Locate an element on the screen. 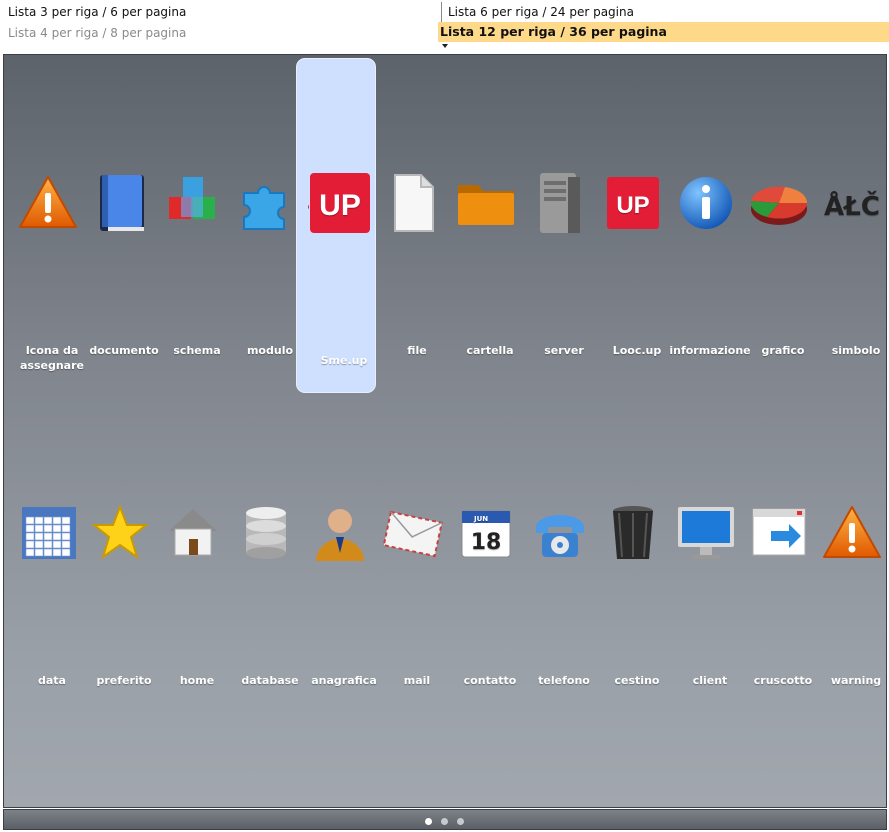 The width and height of the screenshot is (889, 832). option-3-per-row: Lista 3 per riga / 6 per pagina is located at coordinates (220, 12).